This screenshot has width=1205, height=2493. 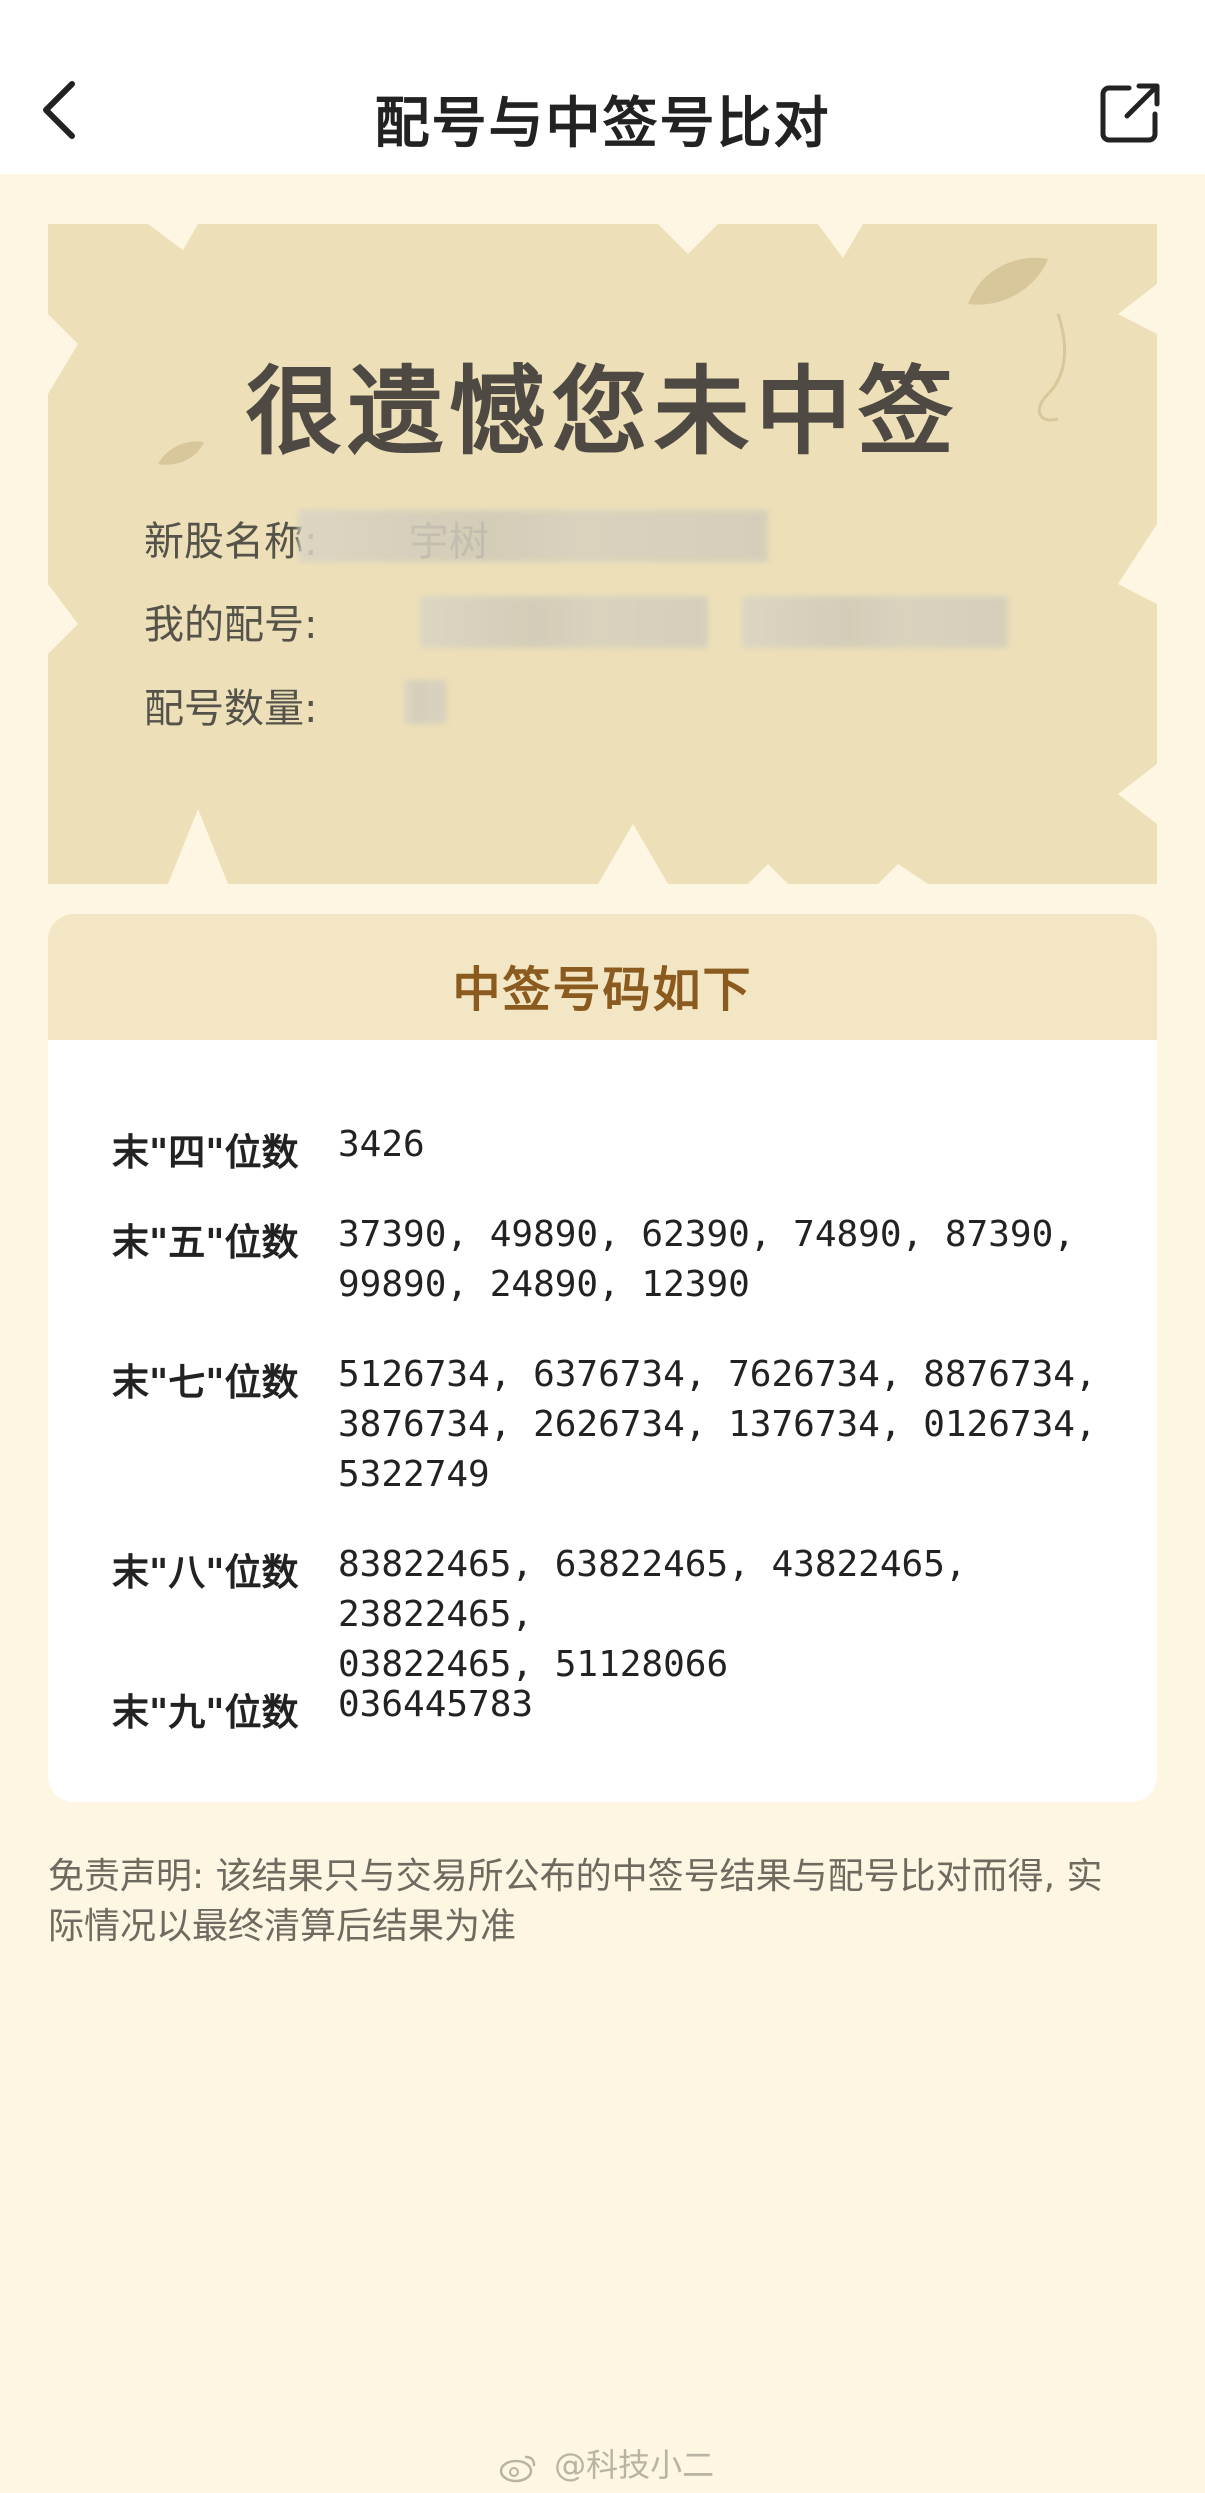 I want to click on number-line: 37390, 49890, 62390, 74890, 87390,, so click(x=706, y=1234).